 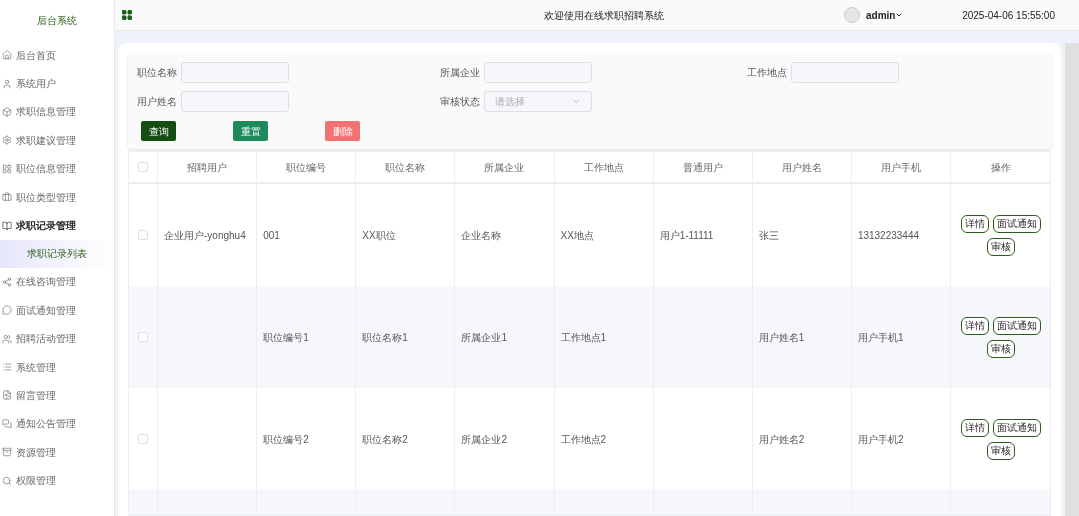 What do you see at coordinates (57, 140) in the screenshot?
I see `sidebar-item: 求职建议管理` at bounding box center [57, 140].